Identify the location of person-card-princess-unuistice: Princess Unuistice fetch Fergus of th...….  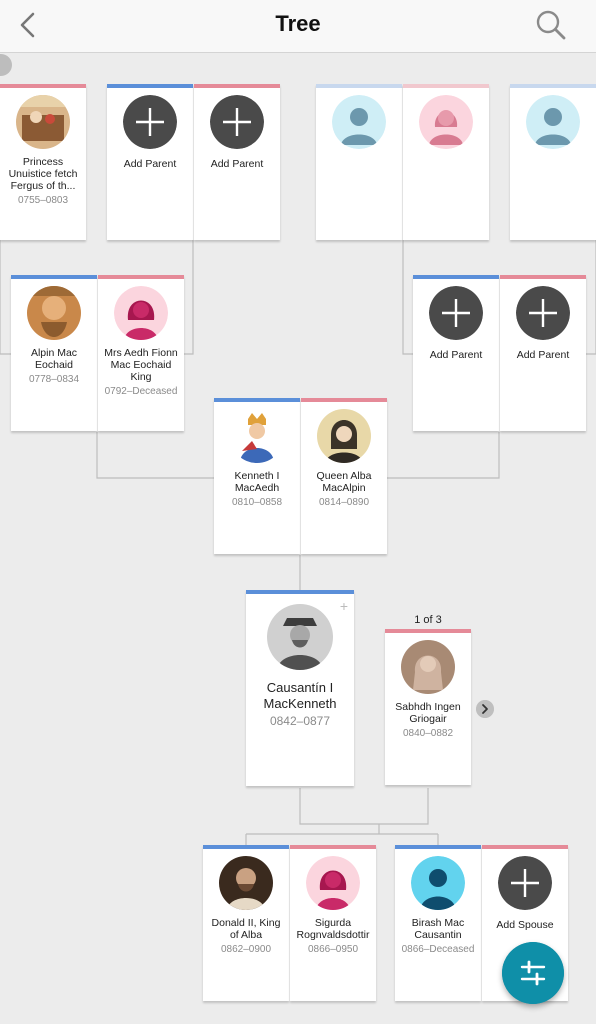
(43, 162).